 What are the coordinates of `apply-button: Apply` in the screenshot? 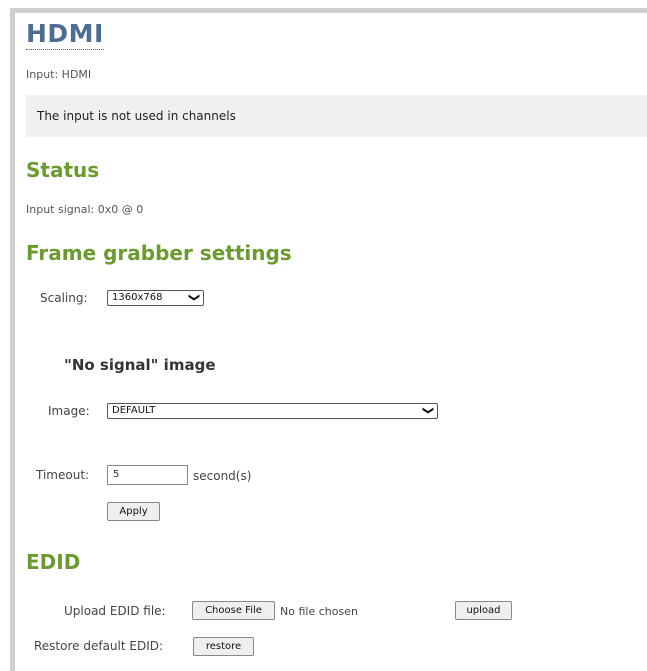 It's located at (133, 511).